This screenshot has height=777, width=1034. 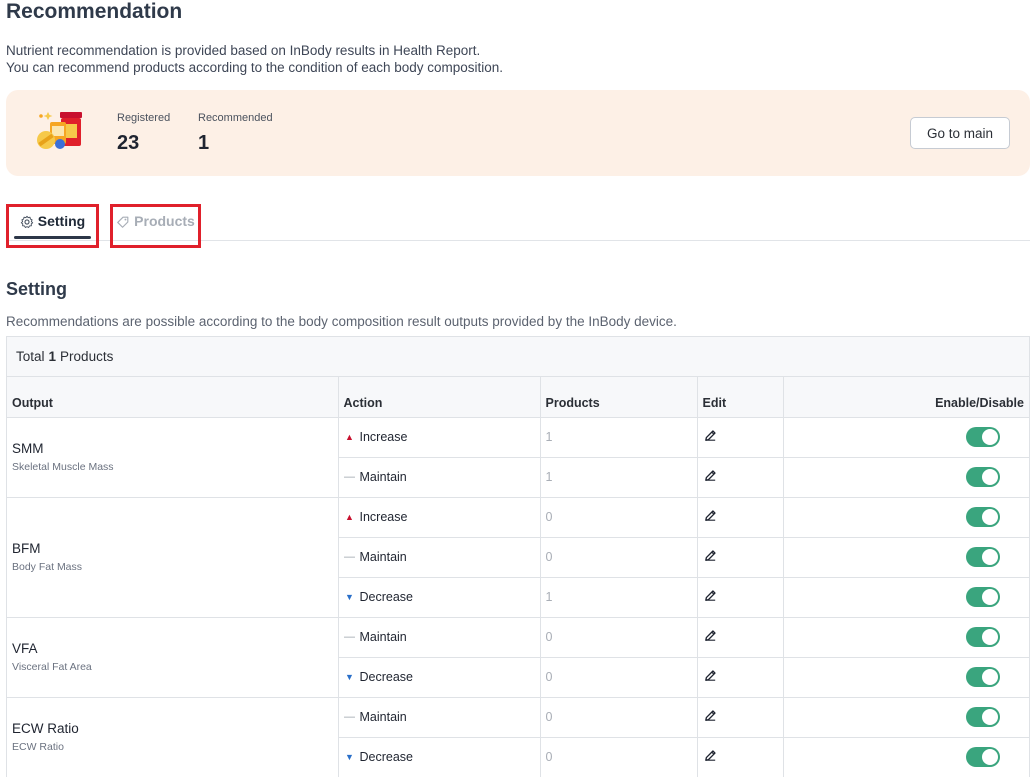 What do you see at coordinates (94, 11) in the screenshot?
I see `page-title: Recommendation` at bounding box center [94, 11].